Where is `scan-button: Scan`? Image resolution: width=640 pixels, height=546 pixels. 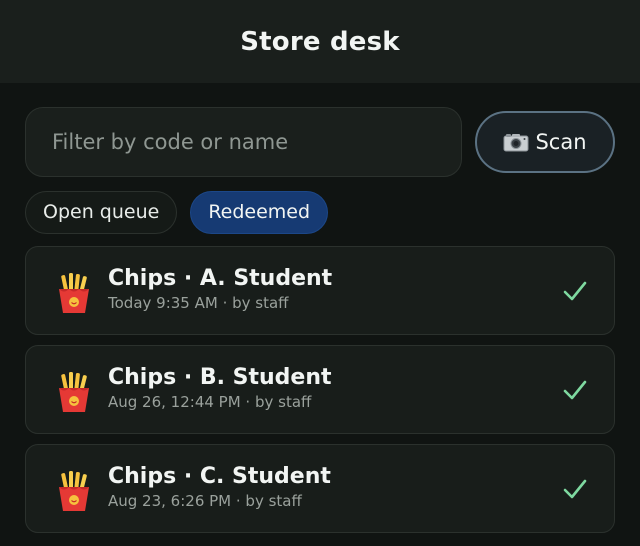
scan-button: Scan is located at coordinates (545, 142).